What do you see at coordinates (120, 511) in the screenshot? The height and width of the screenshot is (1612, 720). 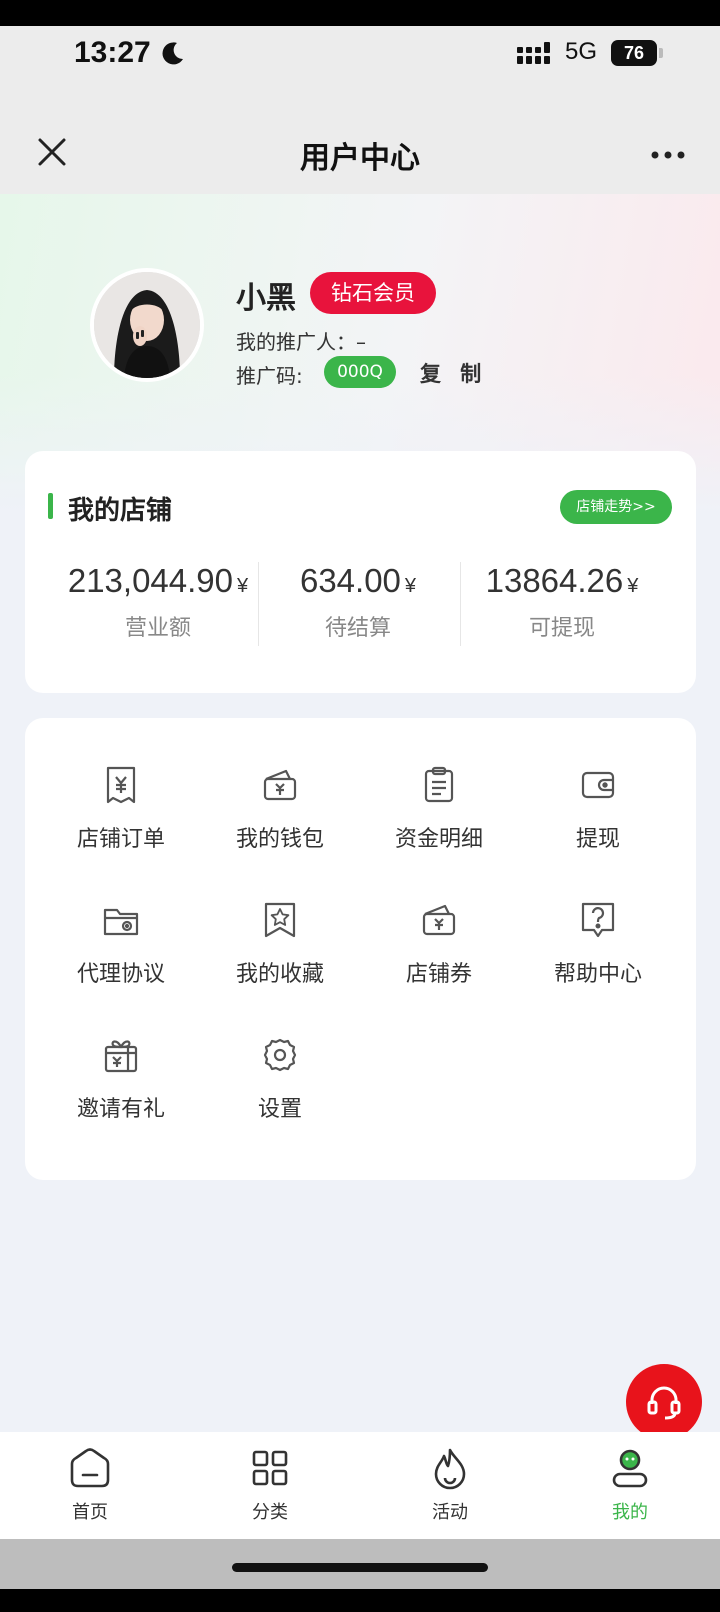 I see `shop-title: 我的店铺` at bounding box center [120, 511].